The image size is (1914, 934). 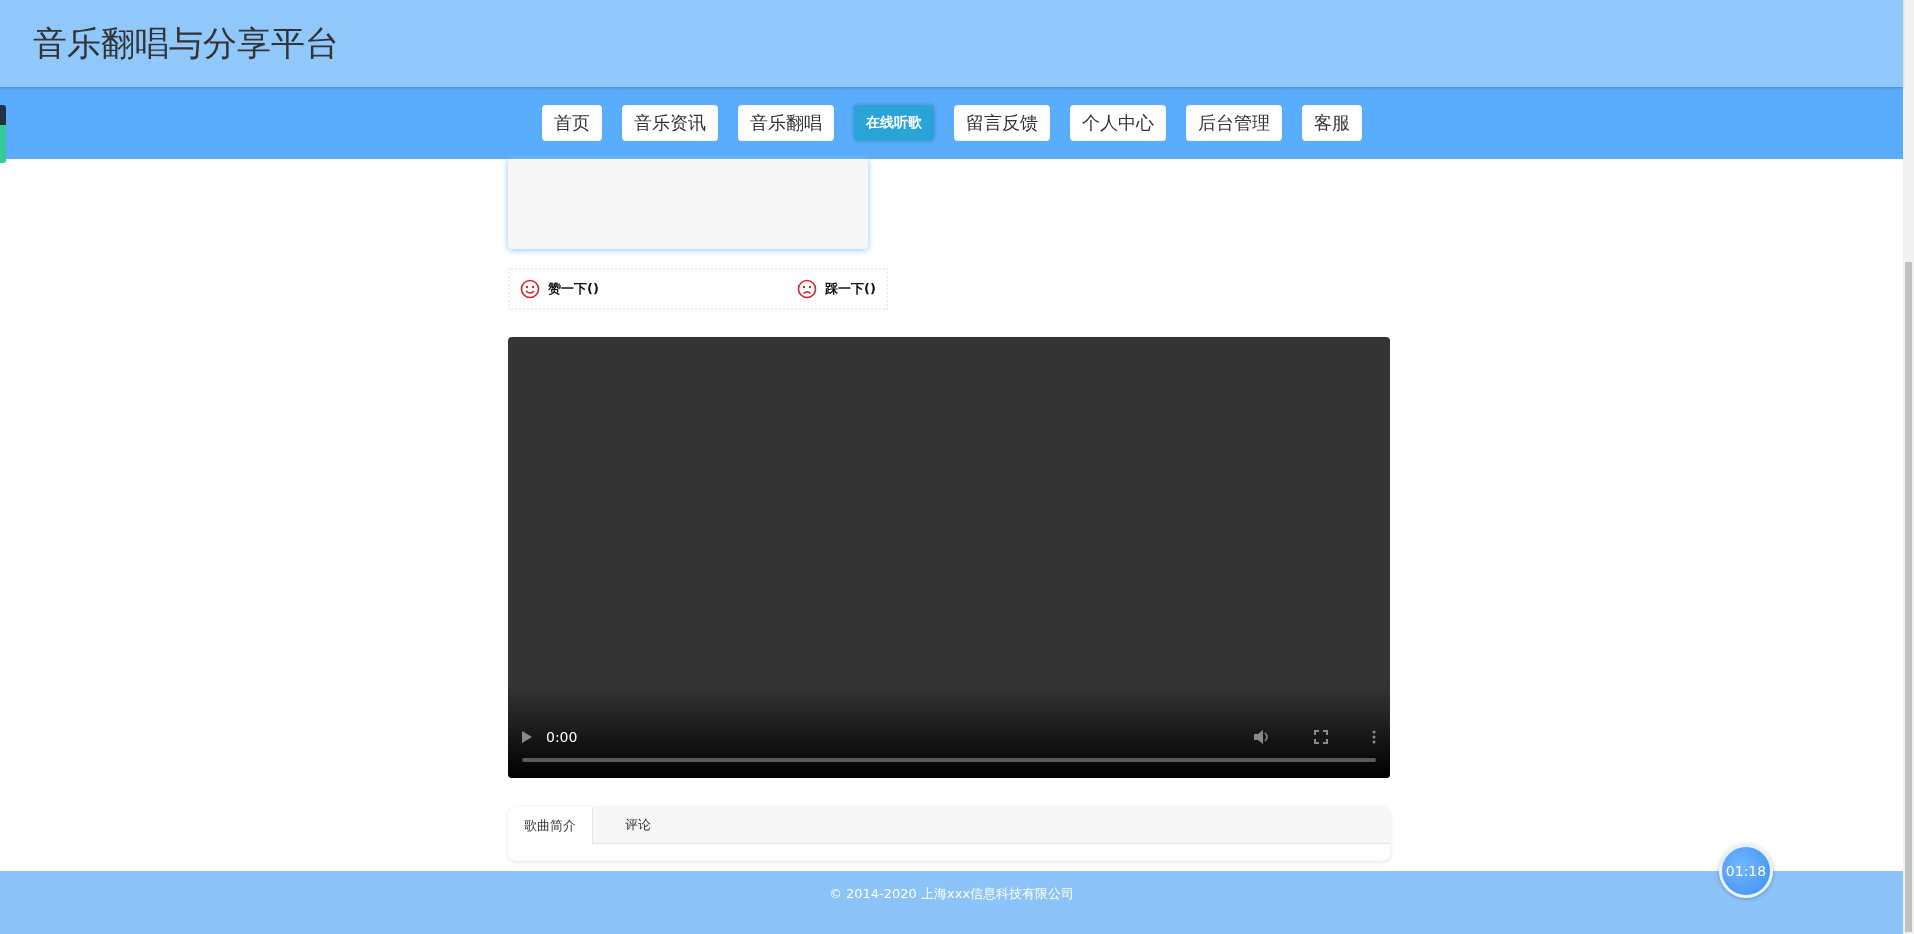 What do you see at coordinates (550, 825) in the screenshot?
I see `tab: 歌曲简介` at bounding box center [550, 825].